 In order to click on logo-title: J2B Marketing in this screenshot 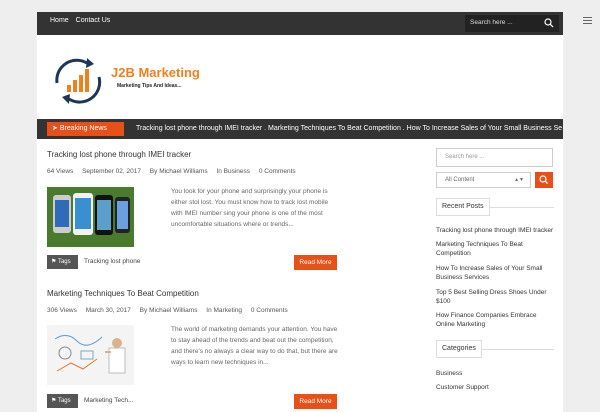, I will do `click(155, 72)`.